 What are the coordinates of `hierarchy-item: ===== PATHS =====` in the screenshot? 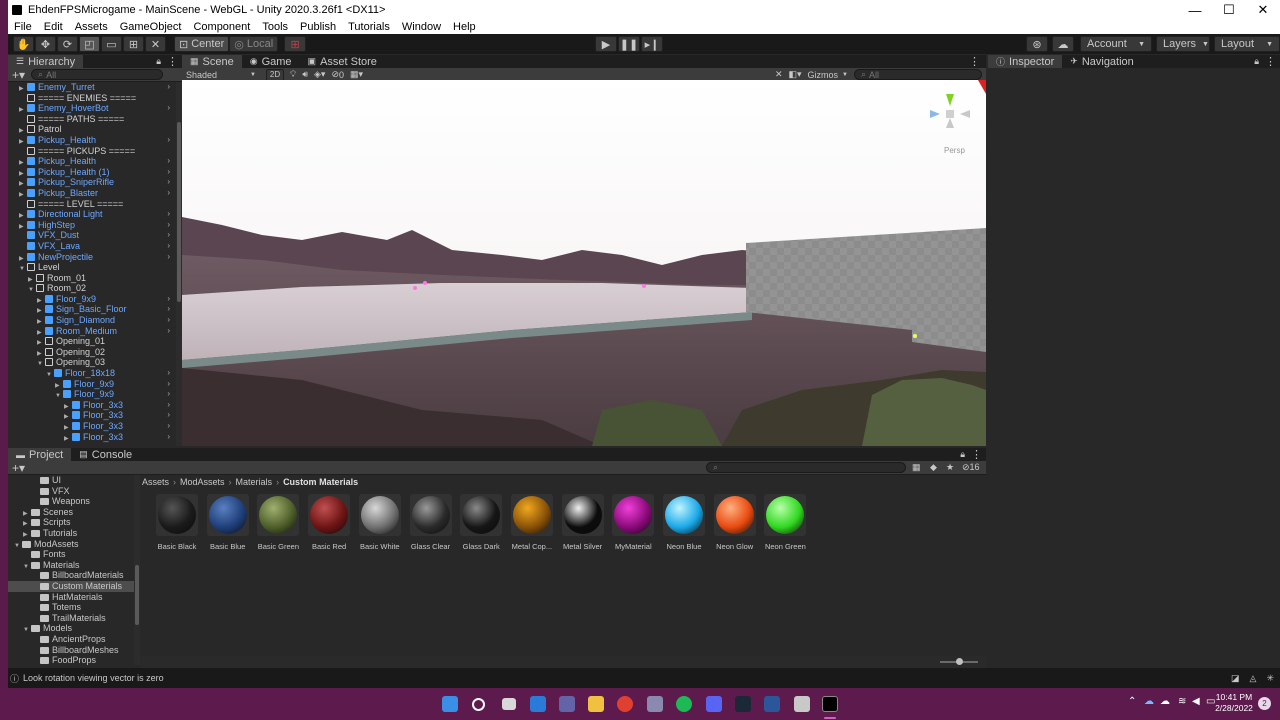 It's located at (92, 119).